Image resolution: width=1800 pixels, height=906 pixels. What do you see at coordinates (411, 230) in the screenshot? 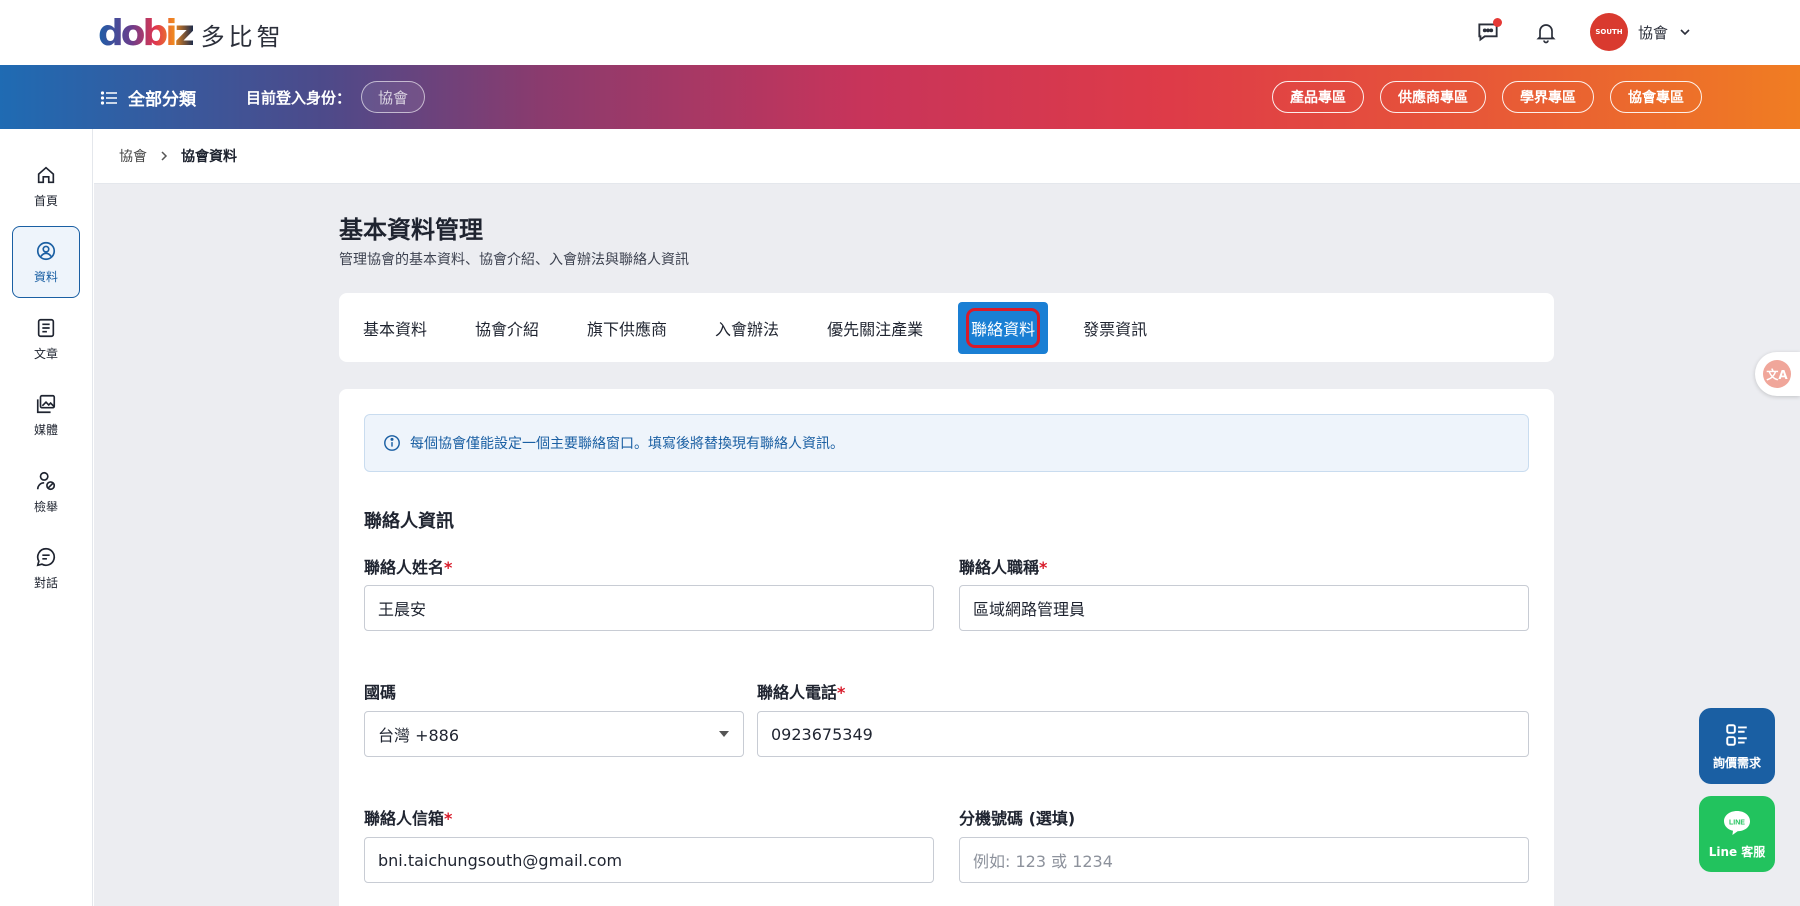
I see `page-title: 基本資料管理` at bounding box center [411, 230].